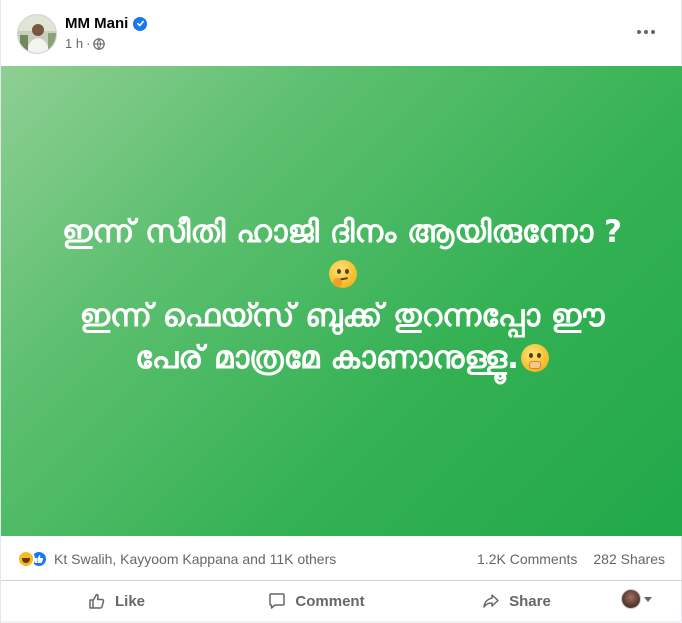 Image resolution: width=682 pixels, height=623 pixels. I want to click on react-as-selector, so click(636, 599).